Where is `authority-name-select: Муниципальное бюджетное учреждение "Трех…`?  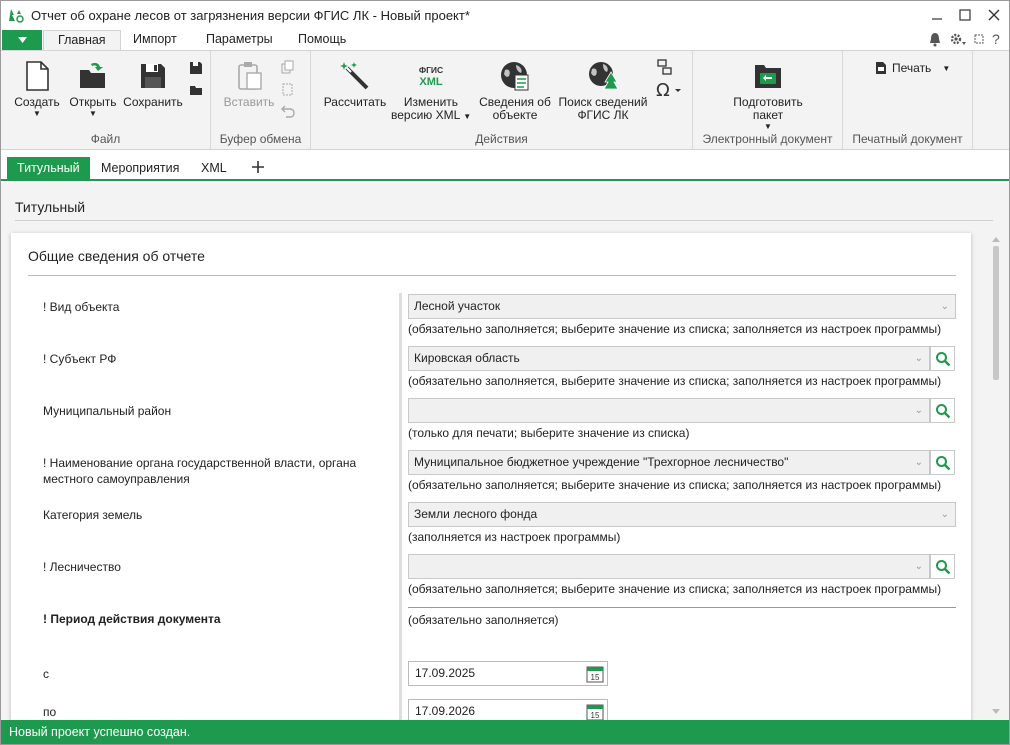
authority-name-select: Муниципальное бюджетное учреждение "Трех… is located at coordinates (669, 462).